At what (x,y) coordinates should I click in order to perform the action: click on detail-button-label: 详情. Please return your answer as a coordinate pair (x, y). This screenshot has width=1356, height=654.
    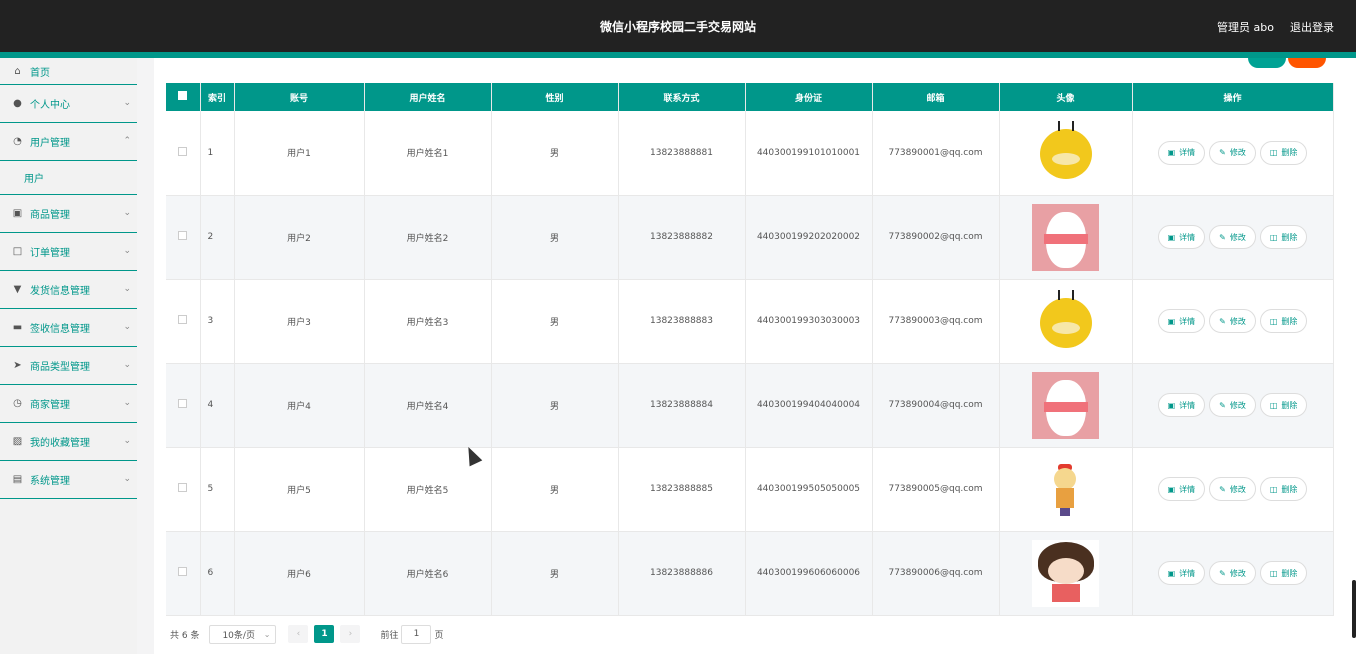
    Looking at the image, I should click on (1187, 405).